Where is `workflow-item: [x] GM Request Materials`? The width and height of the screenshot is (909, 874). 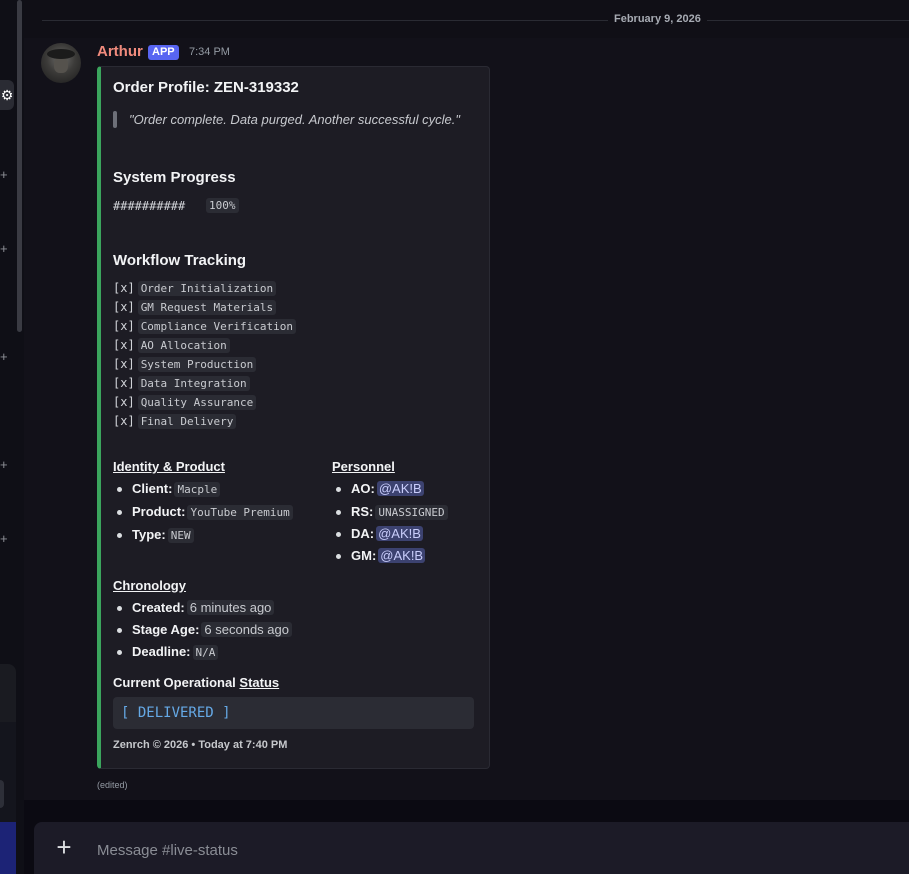
workflow-item: [x] GM Request Materials is located at coordinates (195, 307).